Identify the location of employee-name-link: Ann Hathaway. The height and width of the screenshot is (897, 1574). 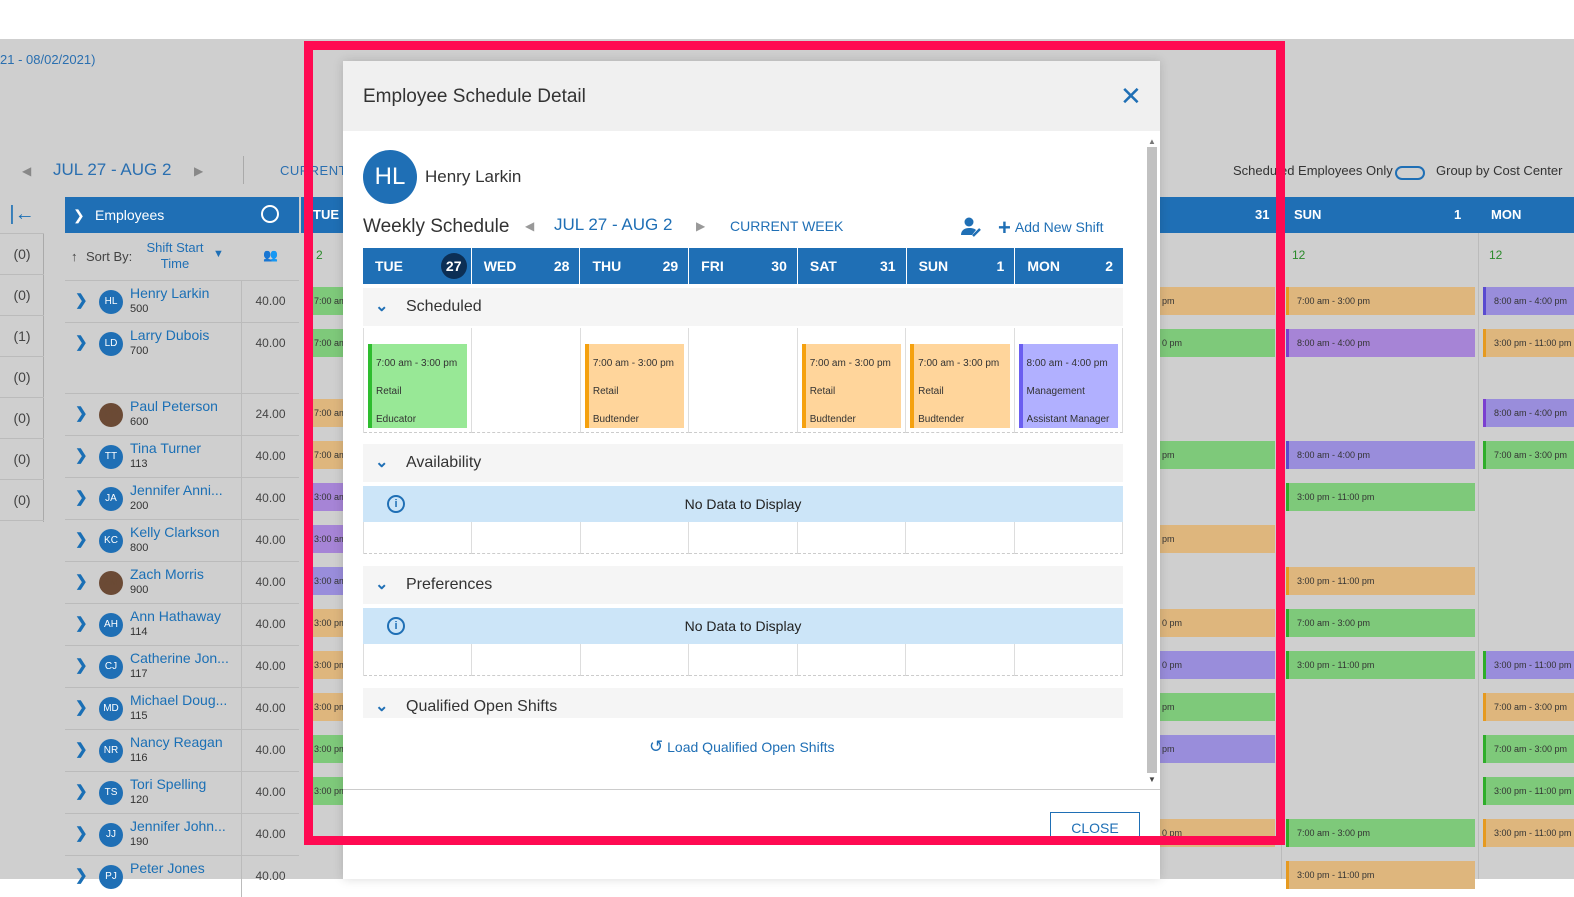
(185, 616).